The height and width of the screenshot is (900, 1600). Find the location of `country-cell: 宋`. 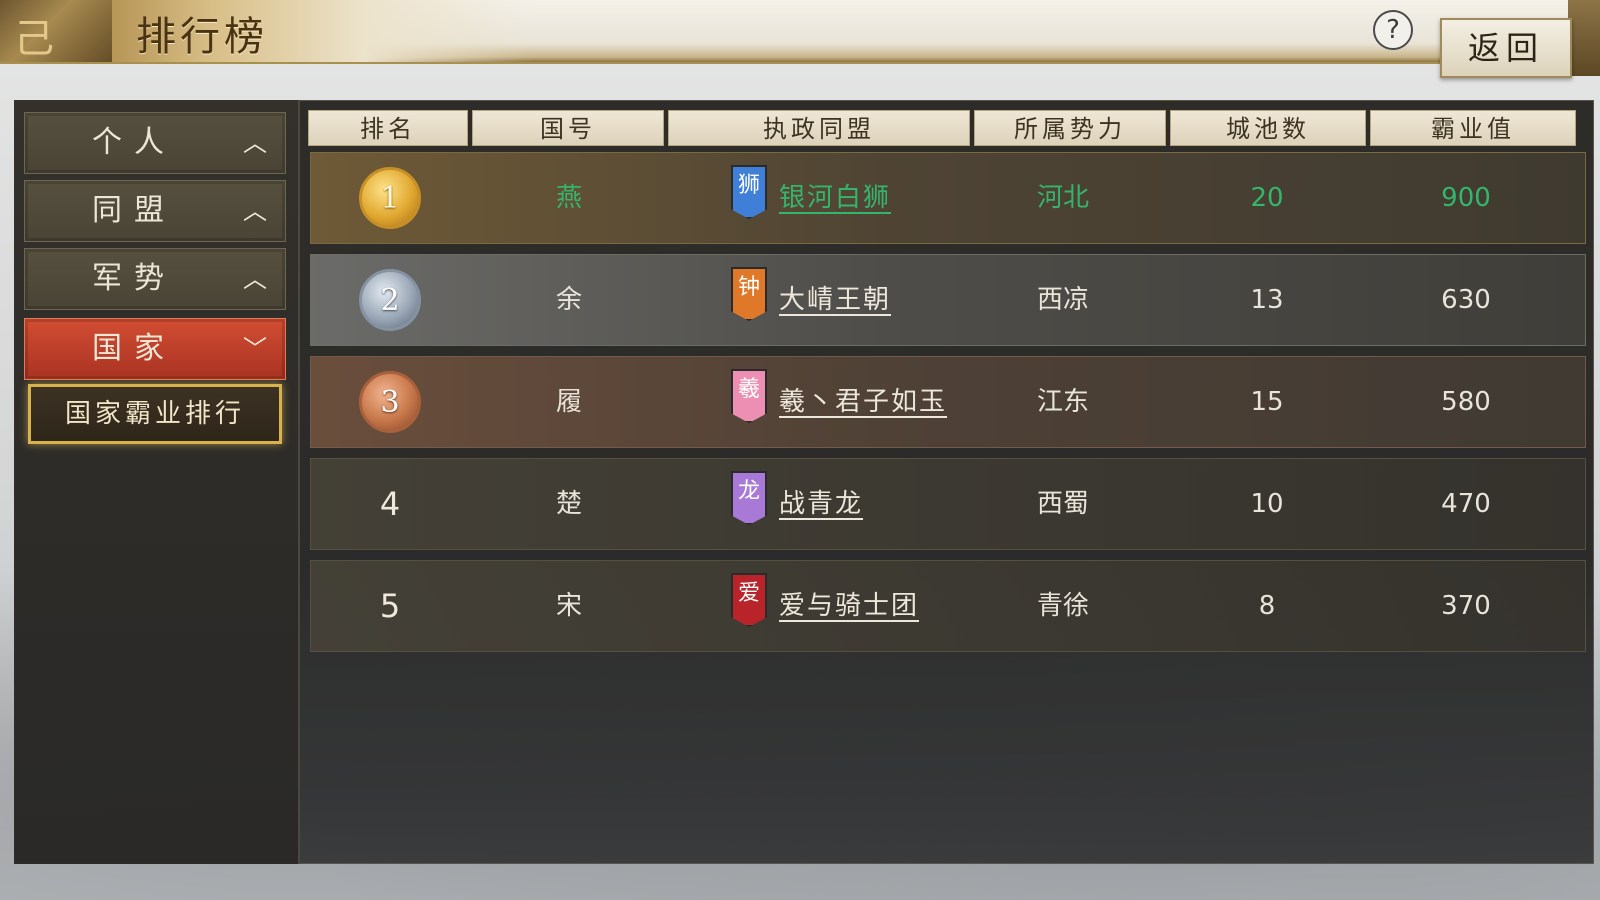

country-cell: 宋 is located at coordinates (568, 606).